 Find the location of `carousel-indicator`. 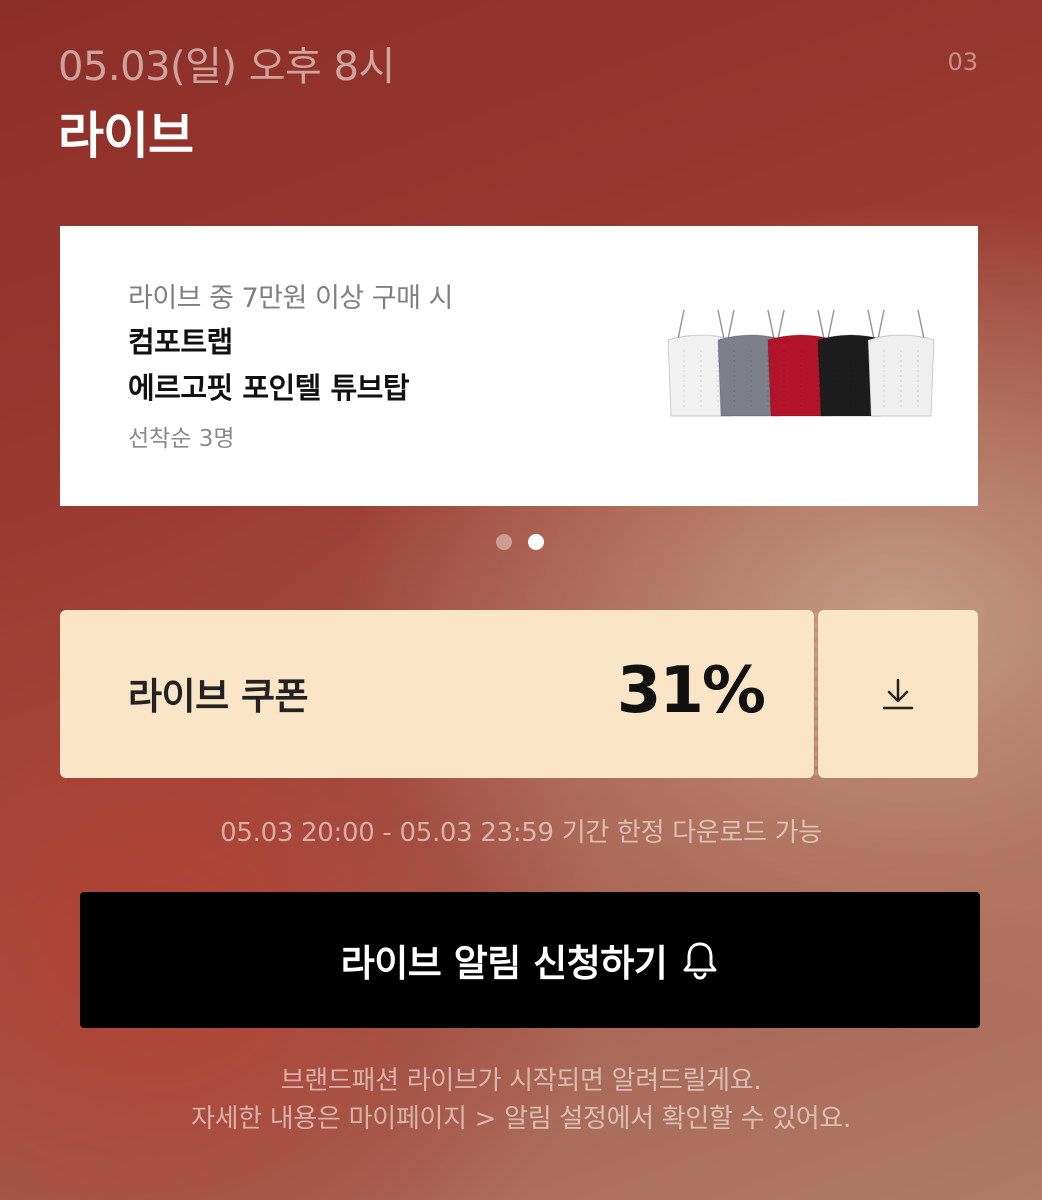

carousel-indicator is located at coordinates (520, 542).